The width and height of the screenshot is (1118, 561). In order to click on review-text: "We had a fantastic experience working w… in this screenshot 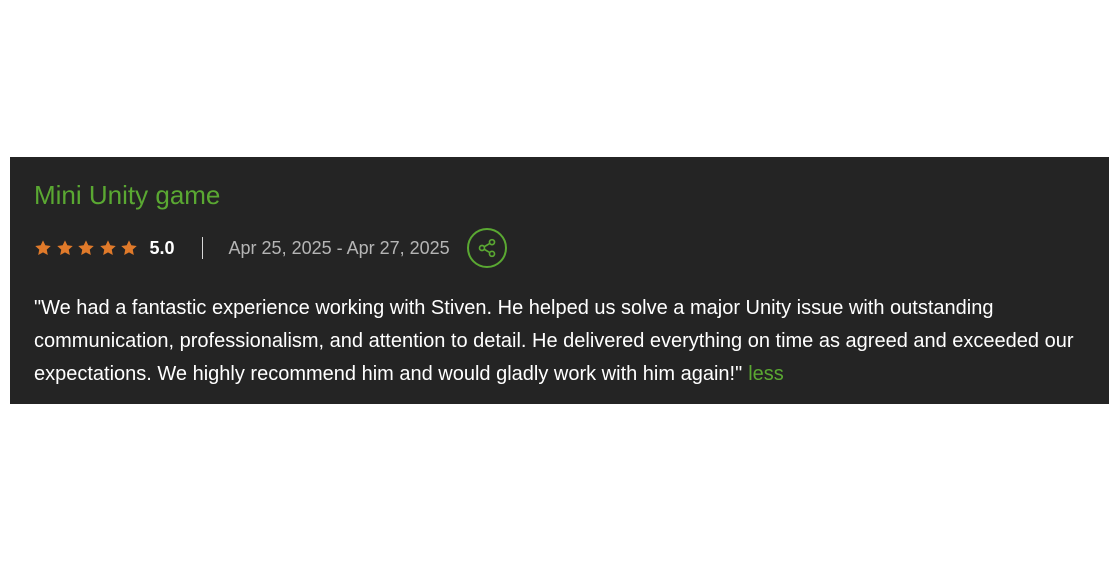, I will do `click(554, 341)`.